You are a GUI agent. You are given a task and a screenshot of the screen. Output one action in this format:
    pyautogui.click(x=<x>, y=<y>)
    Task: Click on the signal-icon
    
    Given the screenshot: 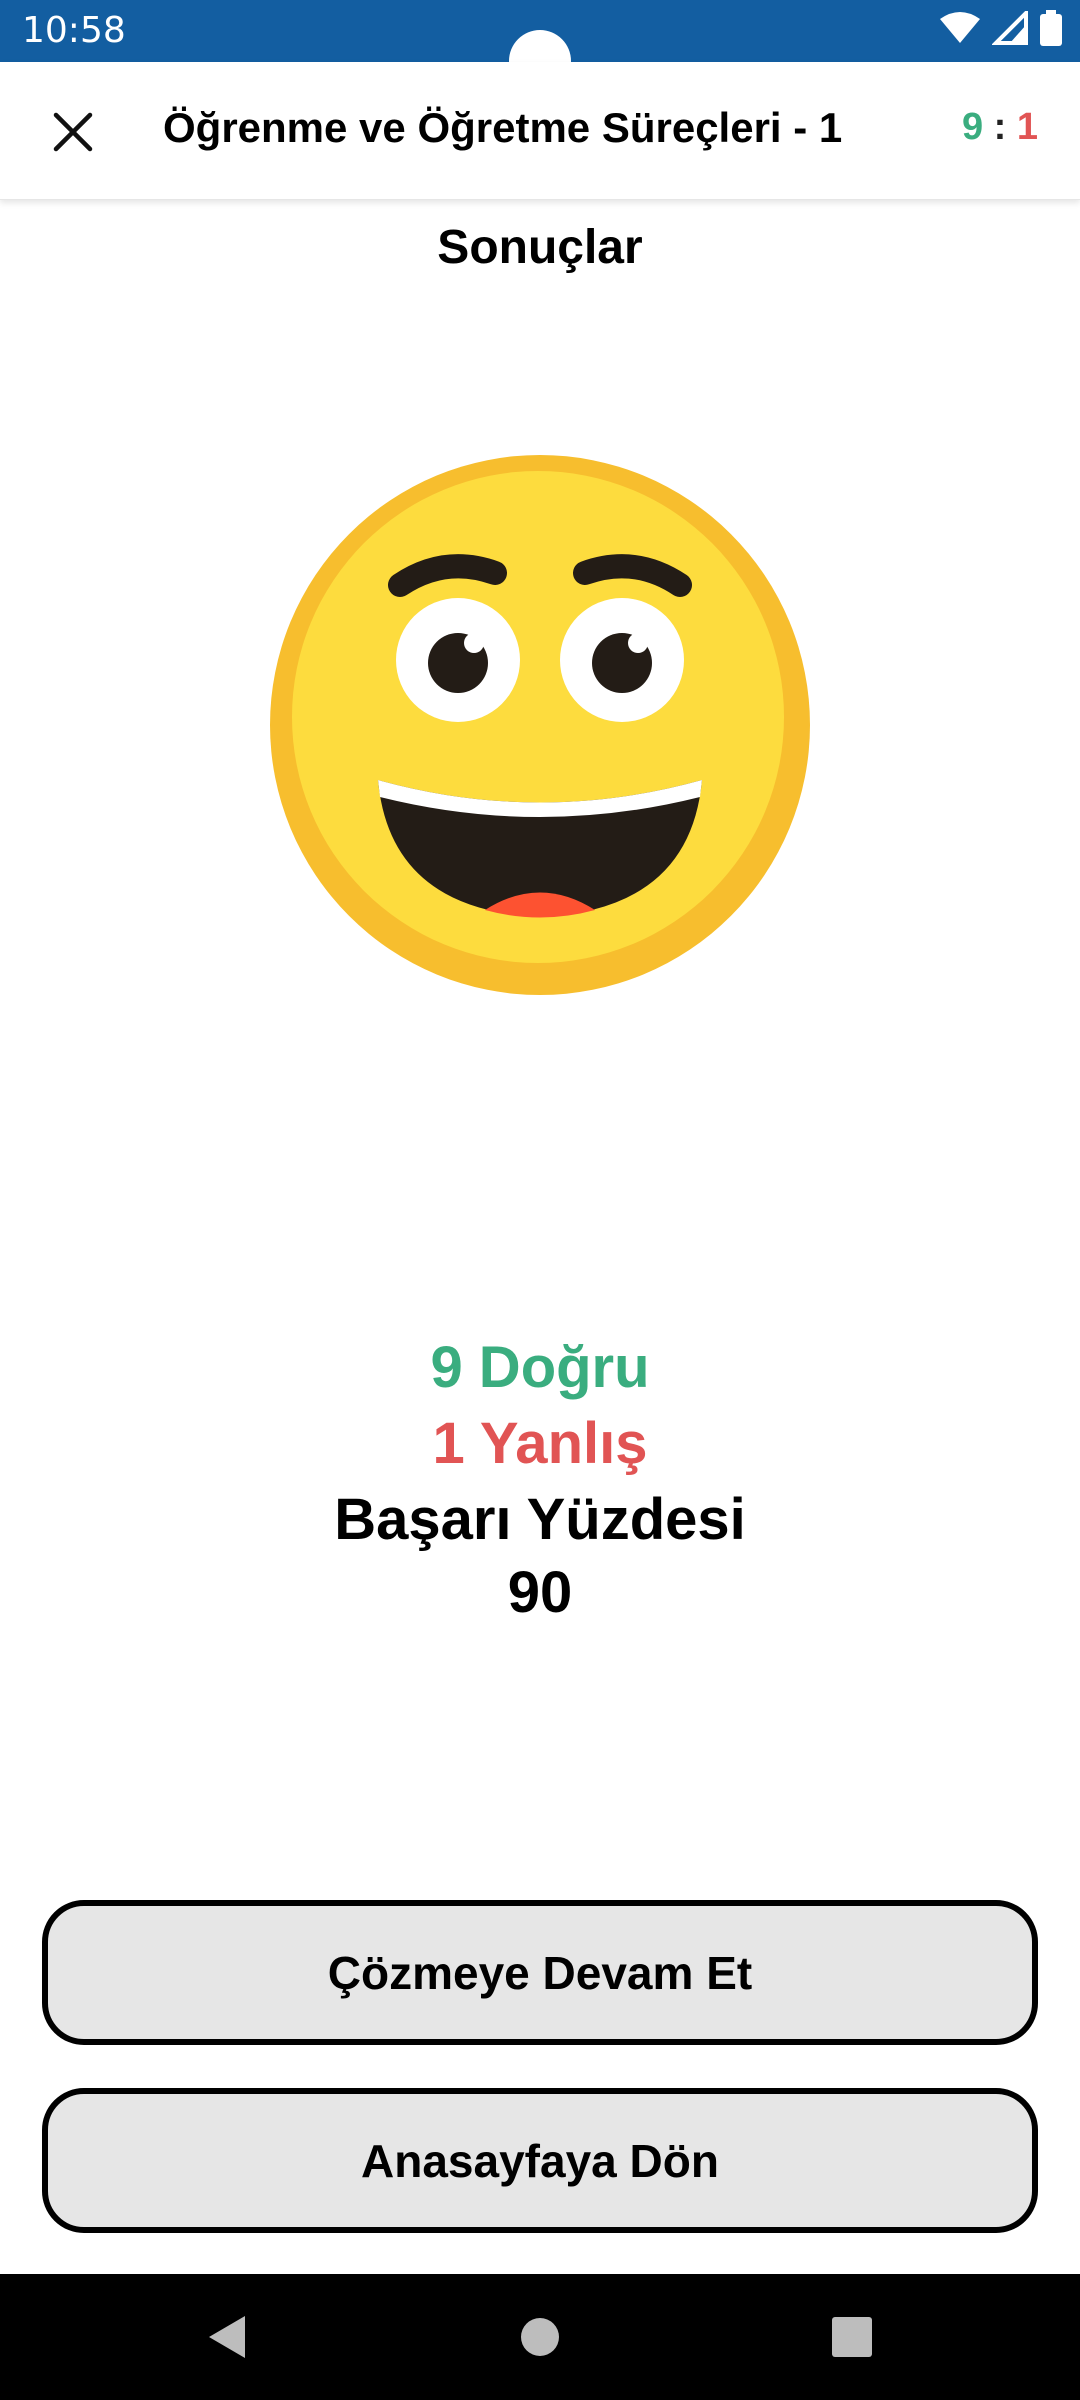 What is the action you would take?
    pyautogui.click(x=1010, y=28)
    